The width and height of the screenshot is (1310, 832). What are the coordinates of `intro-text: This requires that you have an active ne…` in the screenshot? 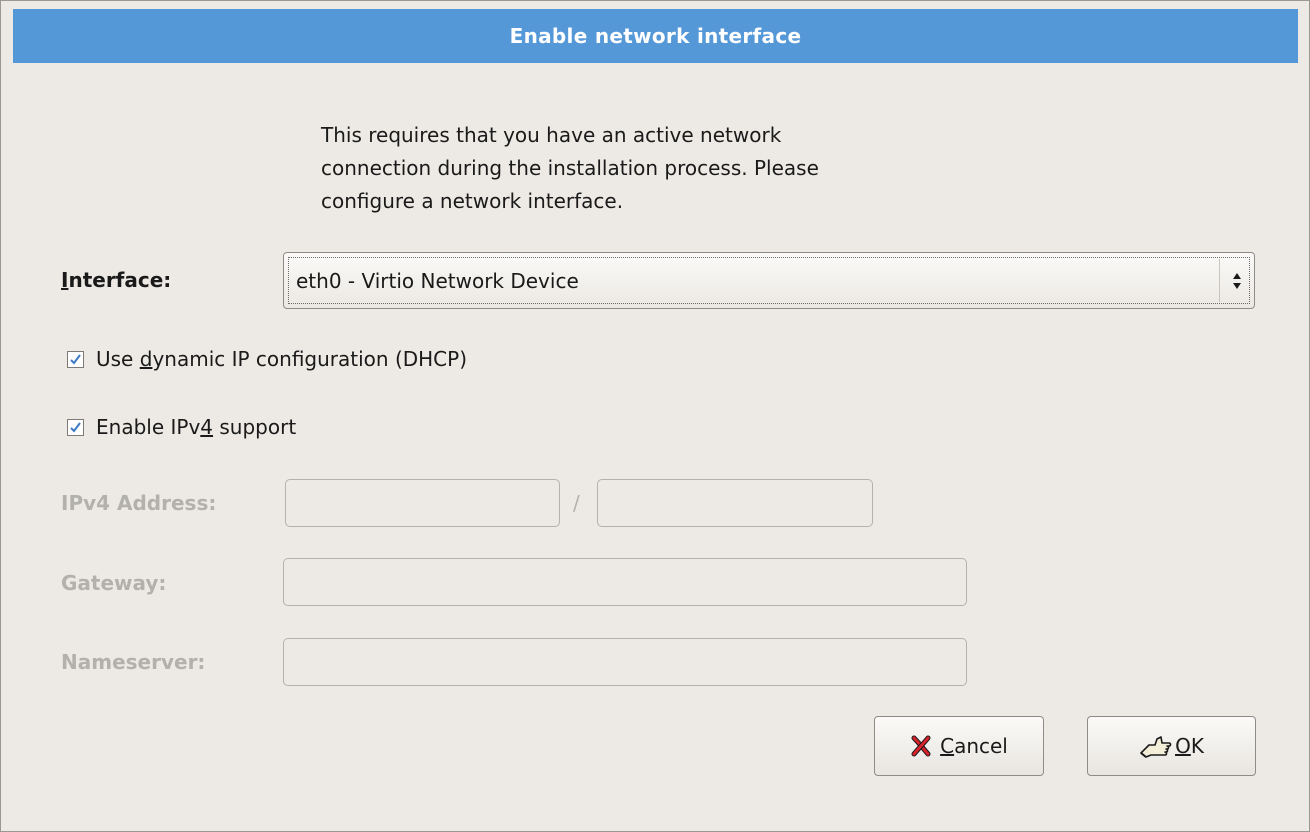 It's located at (681, 168).